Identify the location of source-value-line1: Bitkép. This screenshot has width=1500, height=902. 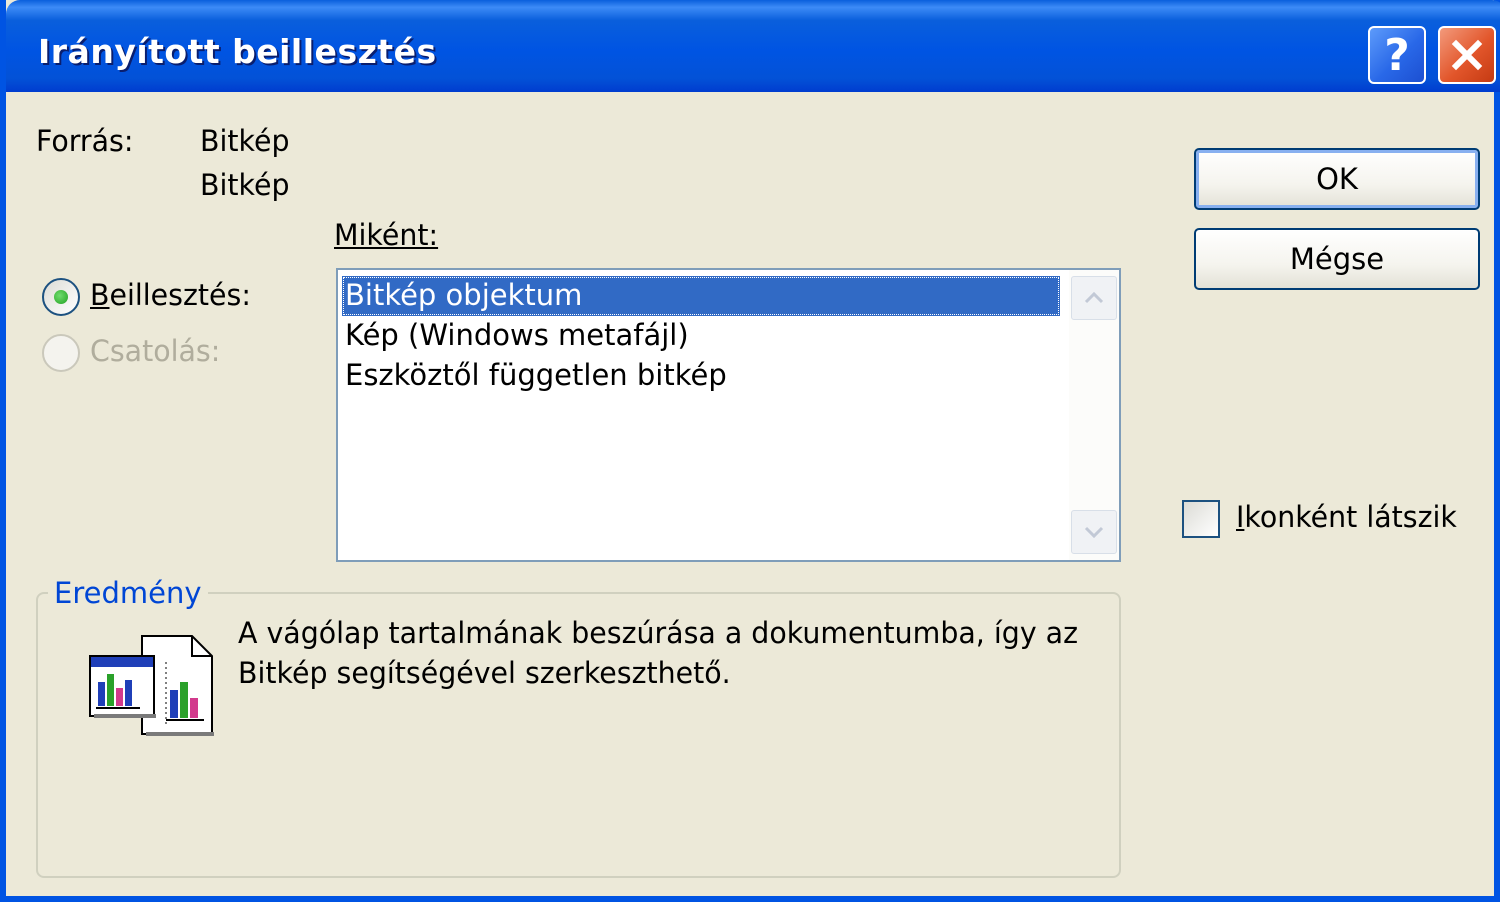
(245, 141).